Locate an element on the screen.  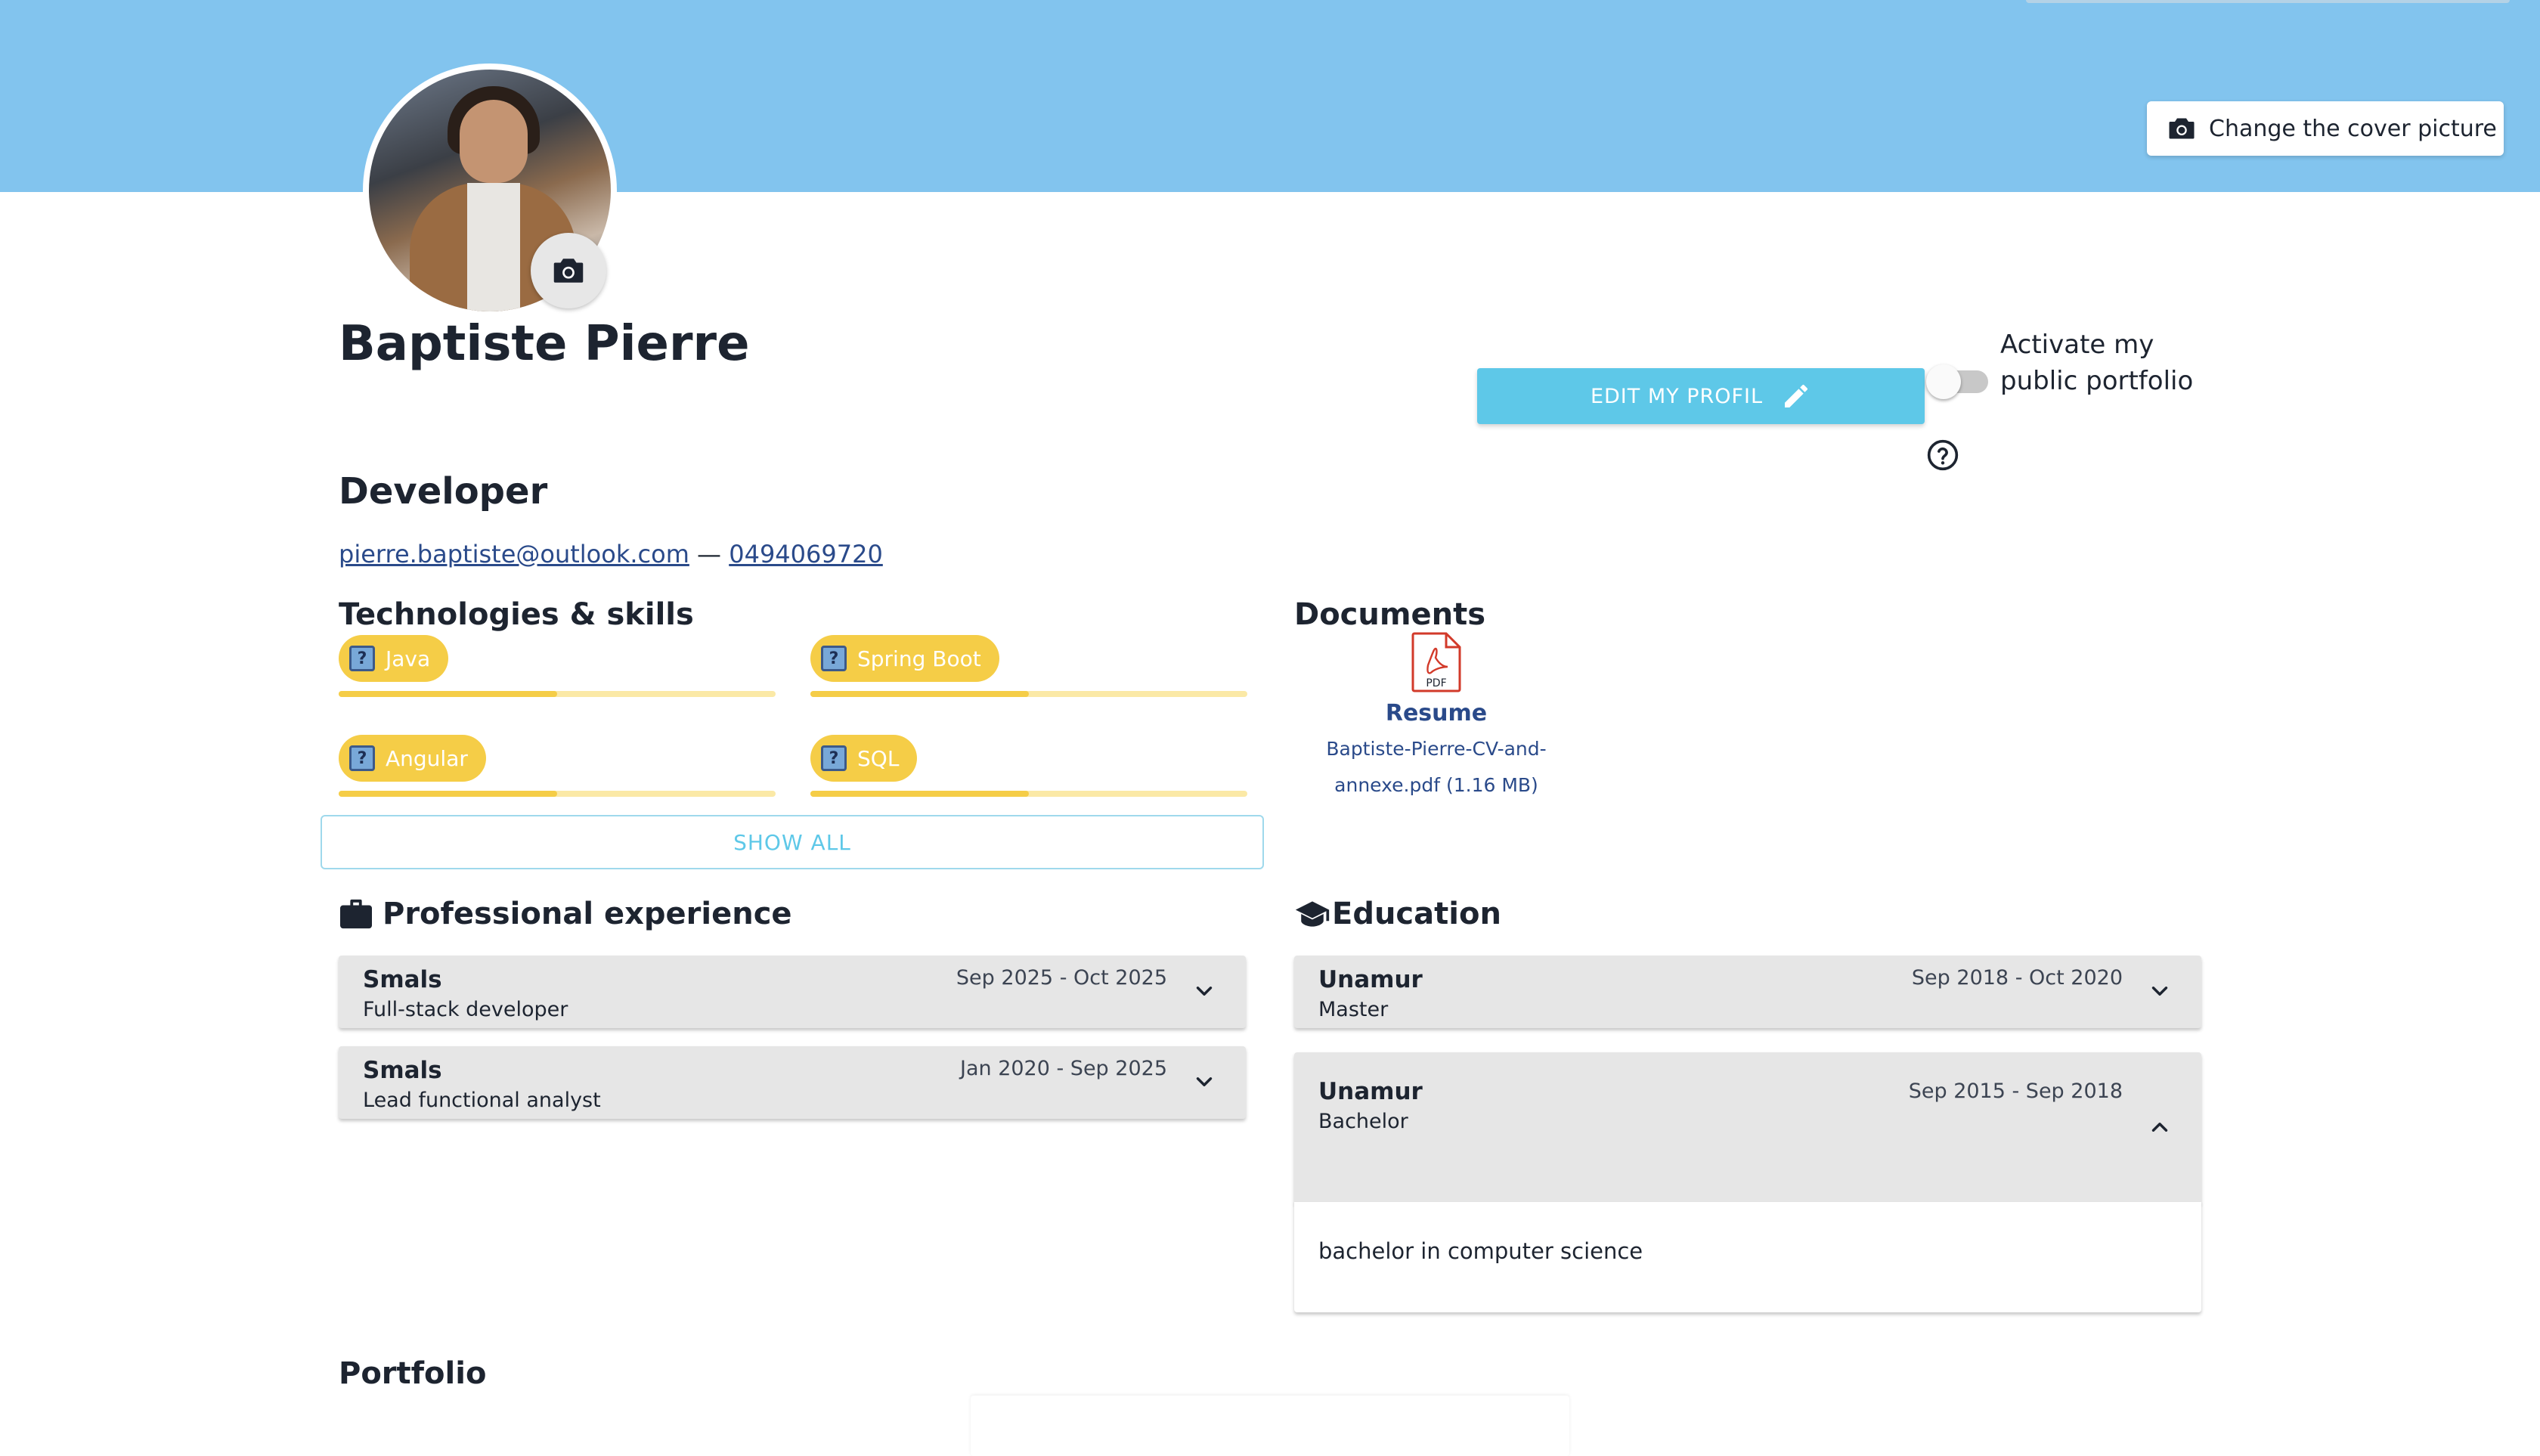
skill-item: ? Spring Boot is located at coordinates (1028, 666).